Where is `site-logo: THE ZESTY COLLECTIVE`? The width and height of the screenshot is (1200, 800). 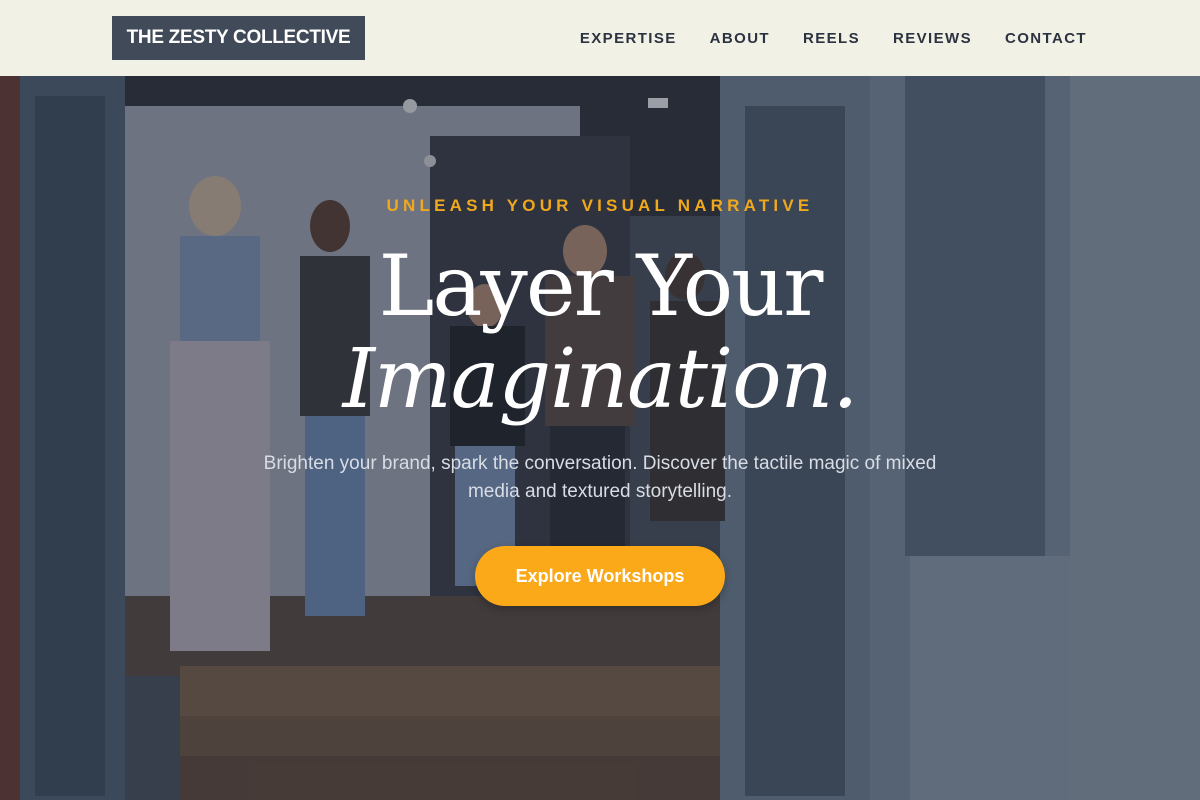
site-logo: THE ZESTY COLLECTIVE is located at coordinates (238, 38).